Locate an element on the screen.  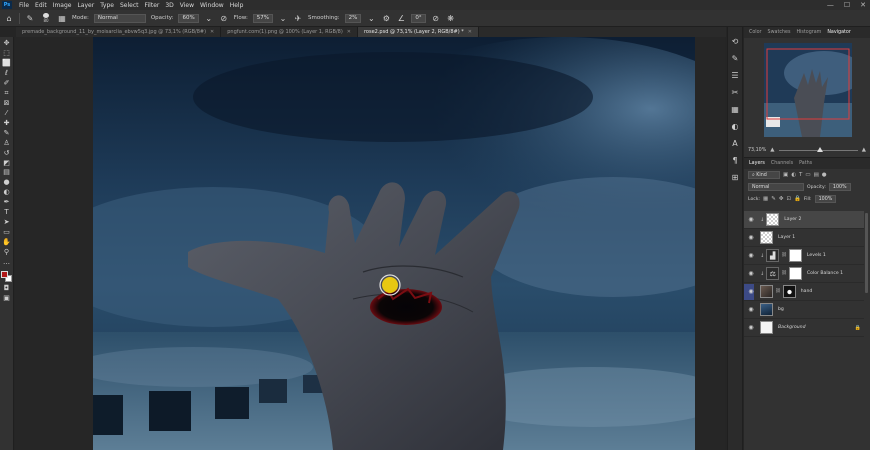
layer-name: Layer 2 is located at coordinates (792, 219).